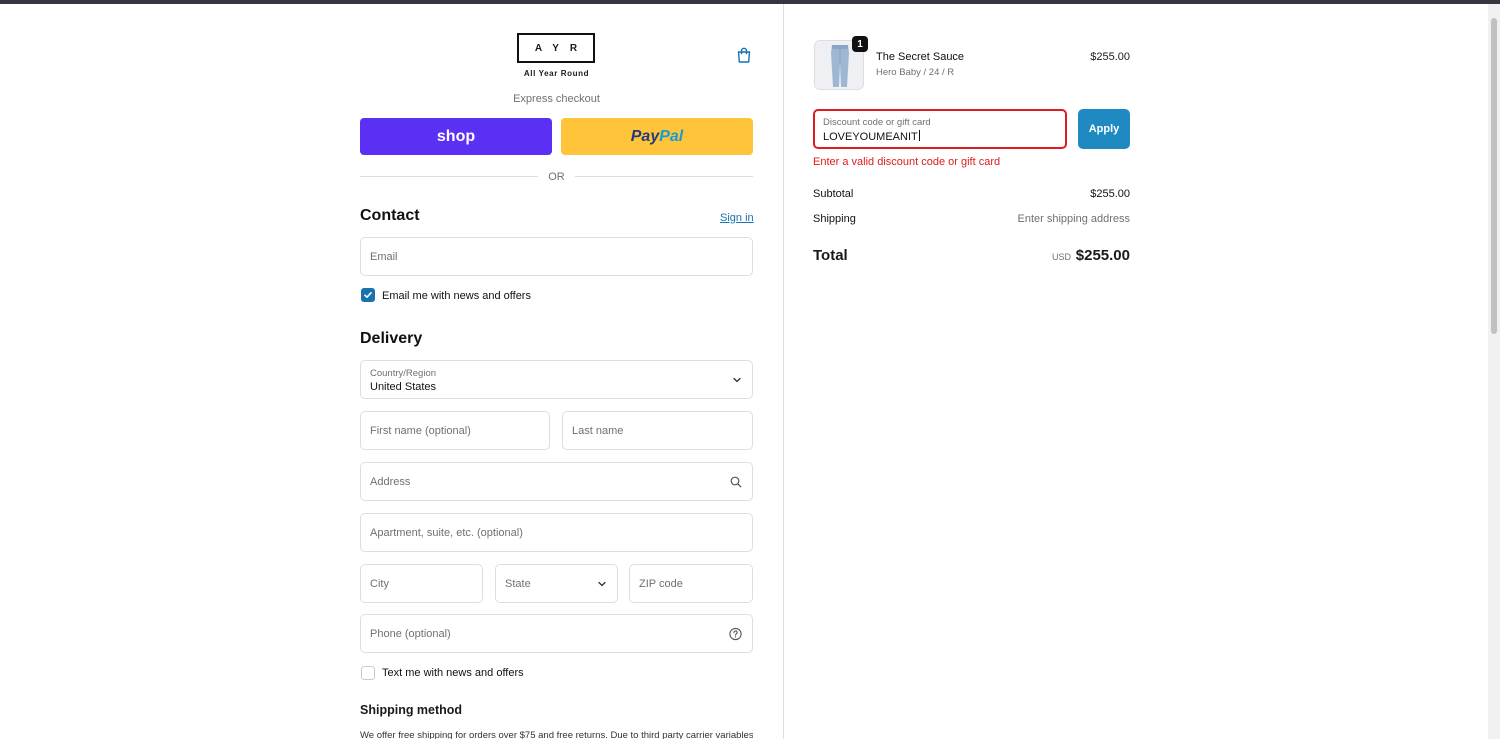 This screenshot has height=739, width=1500. Describe the element at coordinates (737, 218) in the screenshot. I see `sign-in-link: Sign in` at that location.